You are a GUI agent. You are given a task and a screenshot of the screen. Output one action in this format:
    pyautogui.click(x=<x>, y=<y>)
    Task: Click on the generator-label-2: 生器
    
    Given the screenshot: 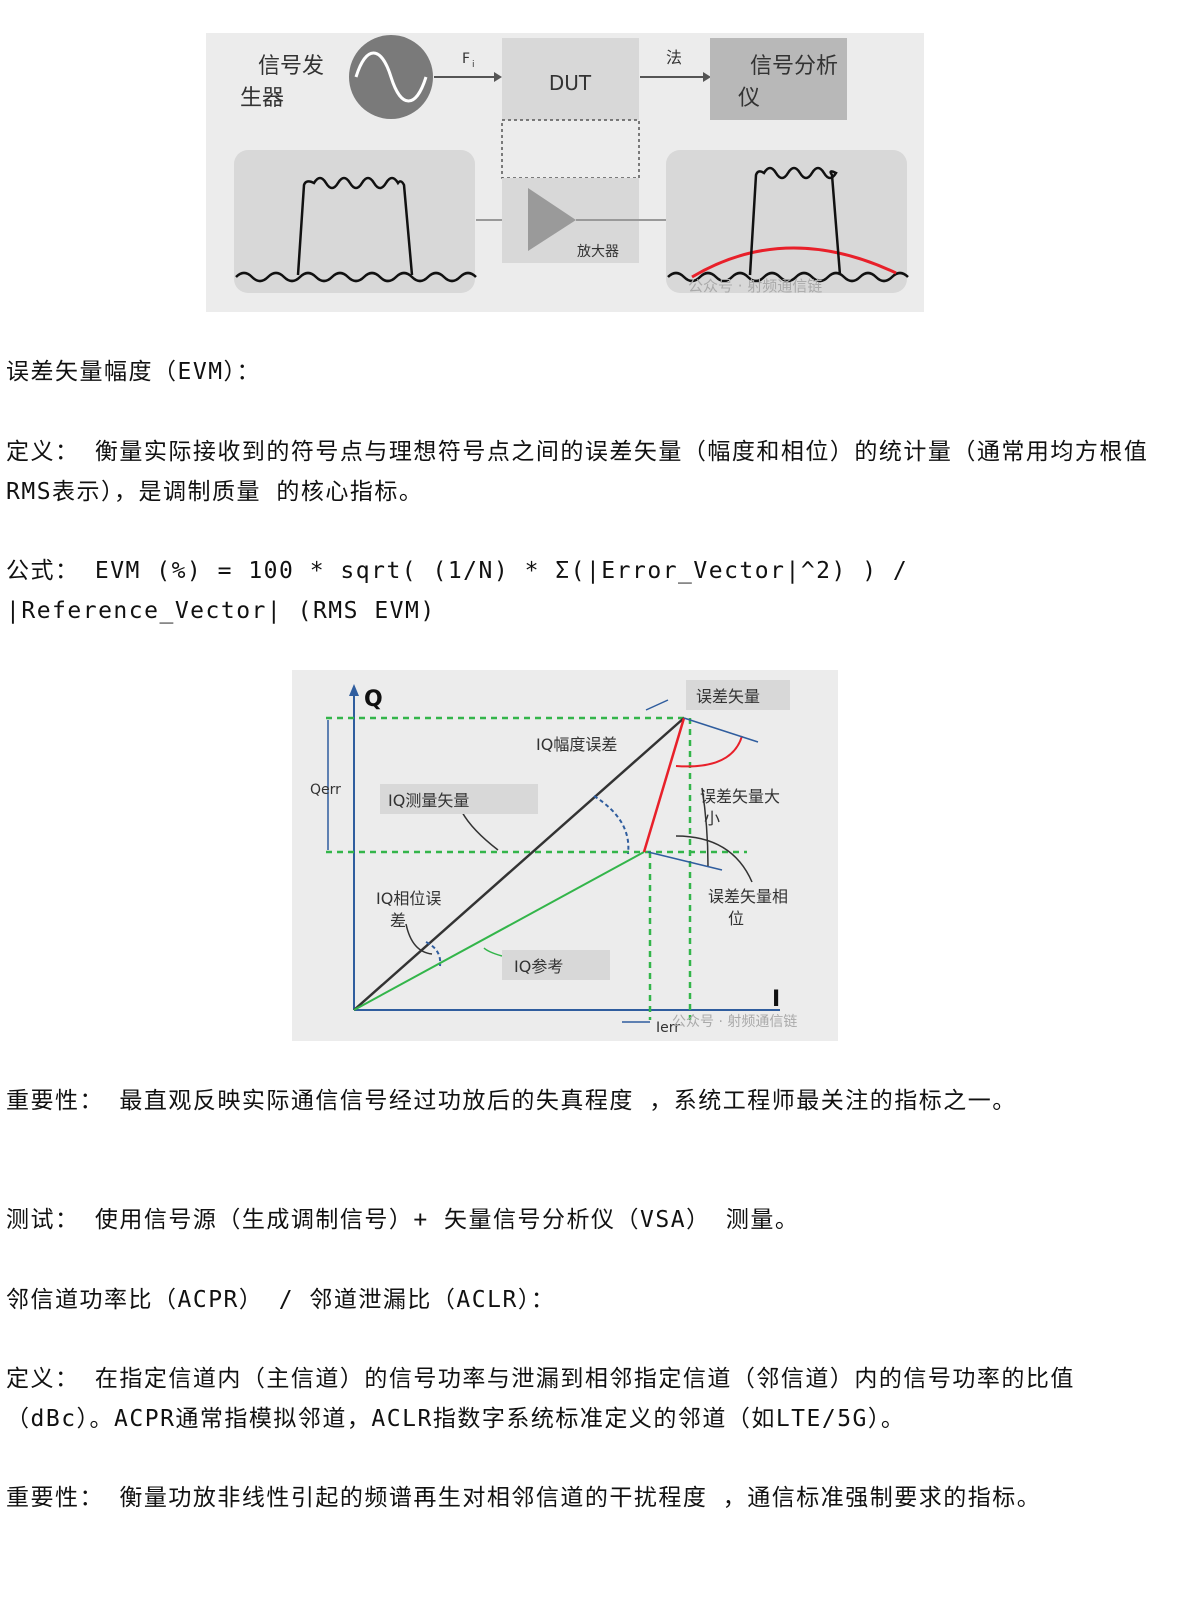 What is the action you would take?
    pyautogui.click(x=262, y=98)
    